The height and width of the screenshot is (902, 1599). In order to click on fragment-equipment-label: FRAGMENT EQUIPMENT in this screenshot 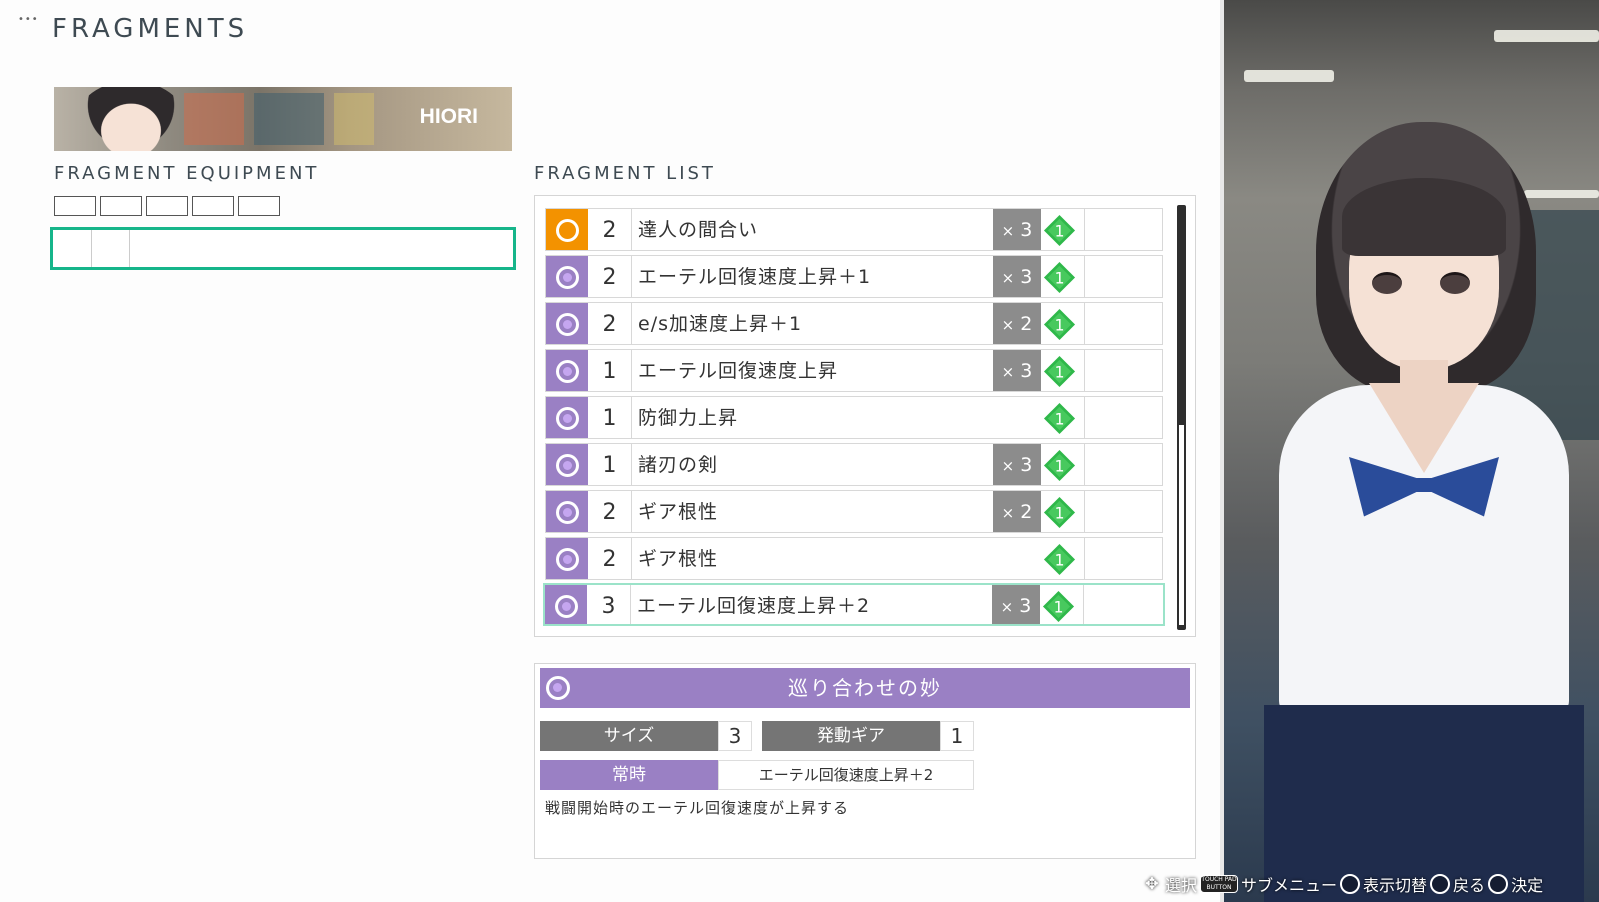, I will do `click(187, 173)`.